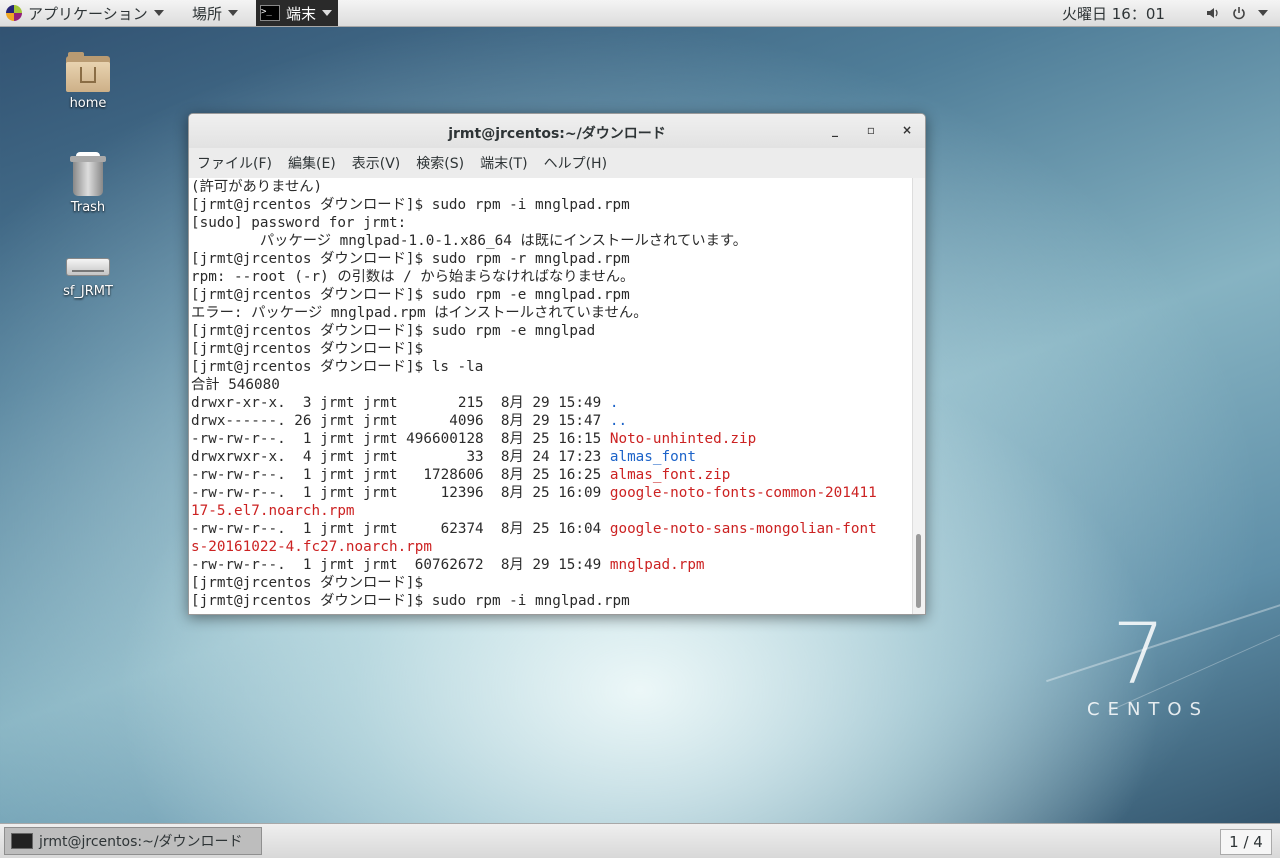  I want to click on terminal-app-menu: >_ 端末, so click(297, 13).